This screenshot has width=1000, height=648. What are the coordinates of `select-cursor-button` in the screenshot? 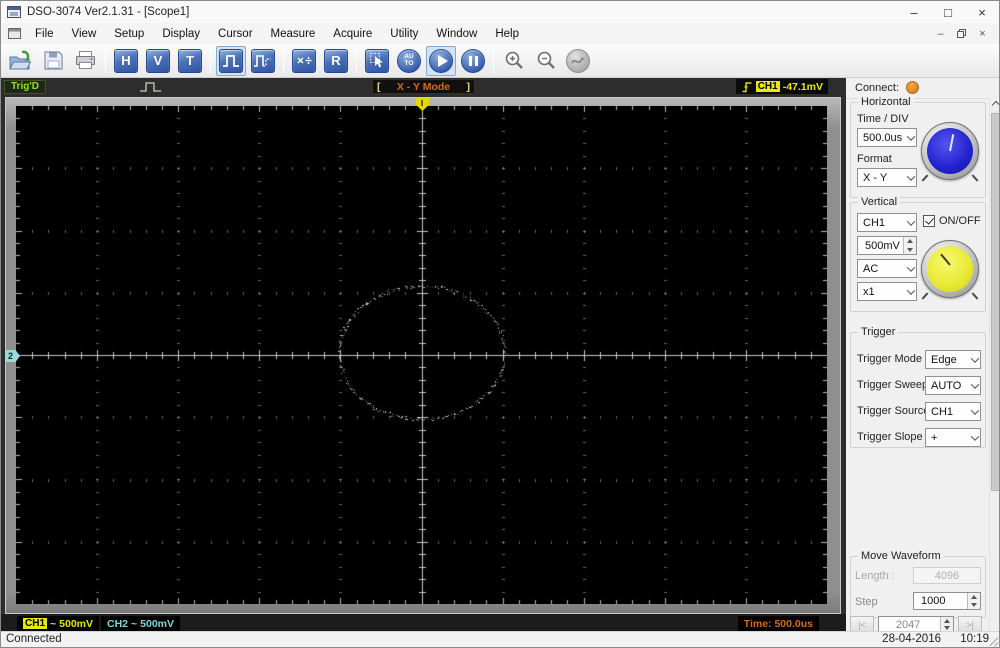 It's located at (377, 61).